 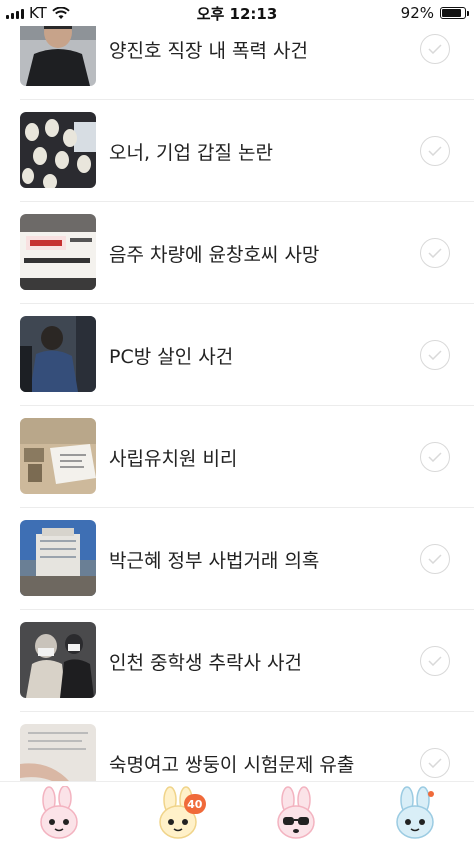 What do you see at coordinates (214, 254) in the screenshot?
I see `item-title: 음주 차량에 윤창호씨 사망` at bounding box center [214, 254].